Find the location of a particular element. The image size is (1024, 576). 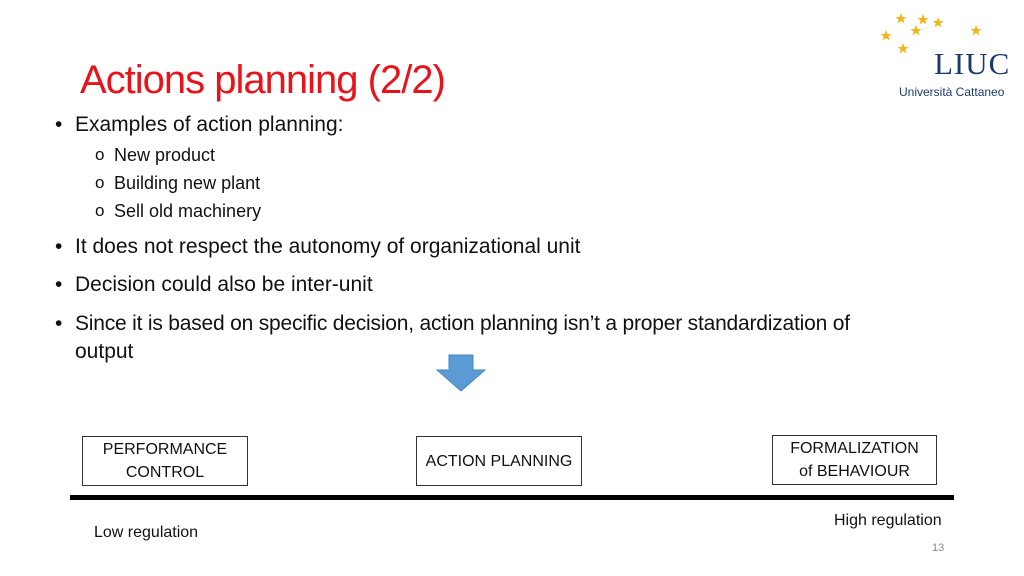

bullet-item: • Decision could also be inter-unit is located at coordinates (214, 285).